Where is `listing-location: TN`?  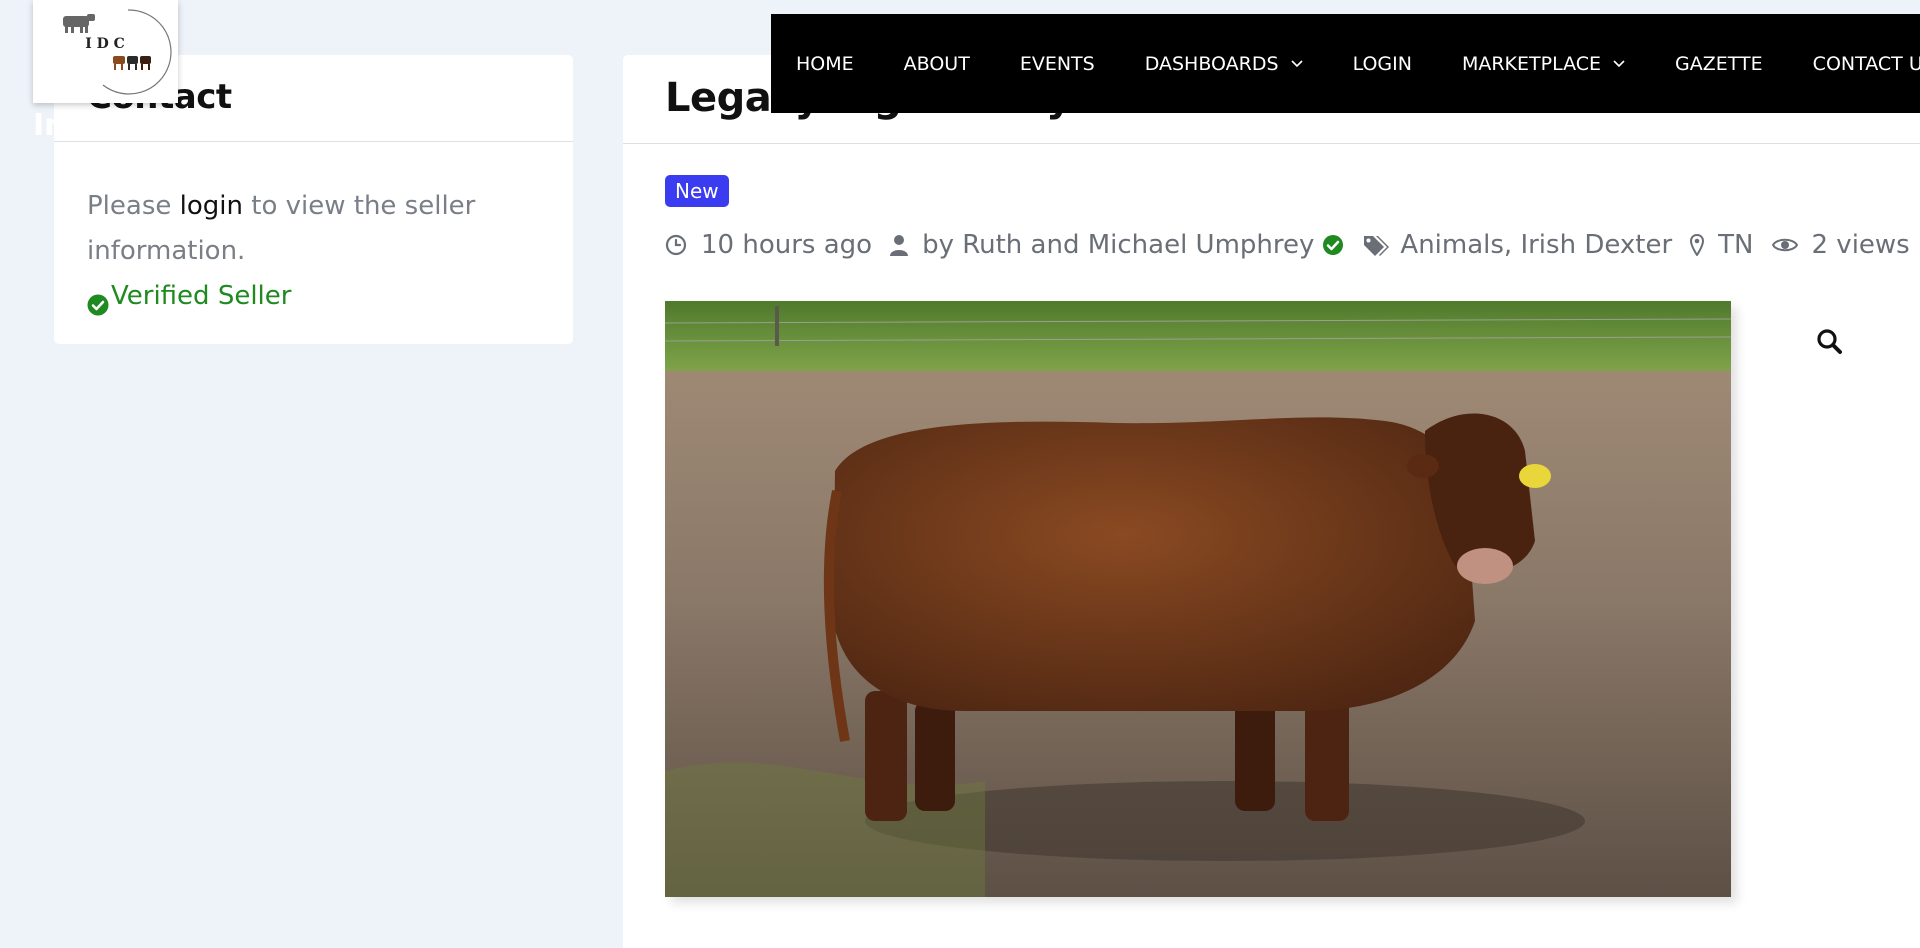
listing-location: TN is located at coordinates (1736, 245).